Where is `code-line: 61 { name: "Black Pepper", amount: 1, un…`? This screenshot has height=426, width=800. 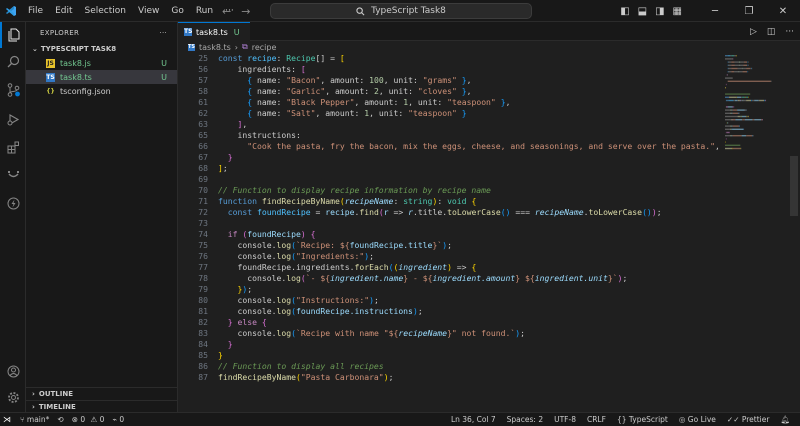 code-line: 61 { name: "Black Pepper", amount: 1, un… is located at coordinates (450, 102).